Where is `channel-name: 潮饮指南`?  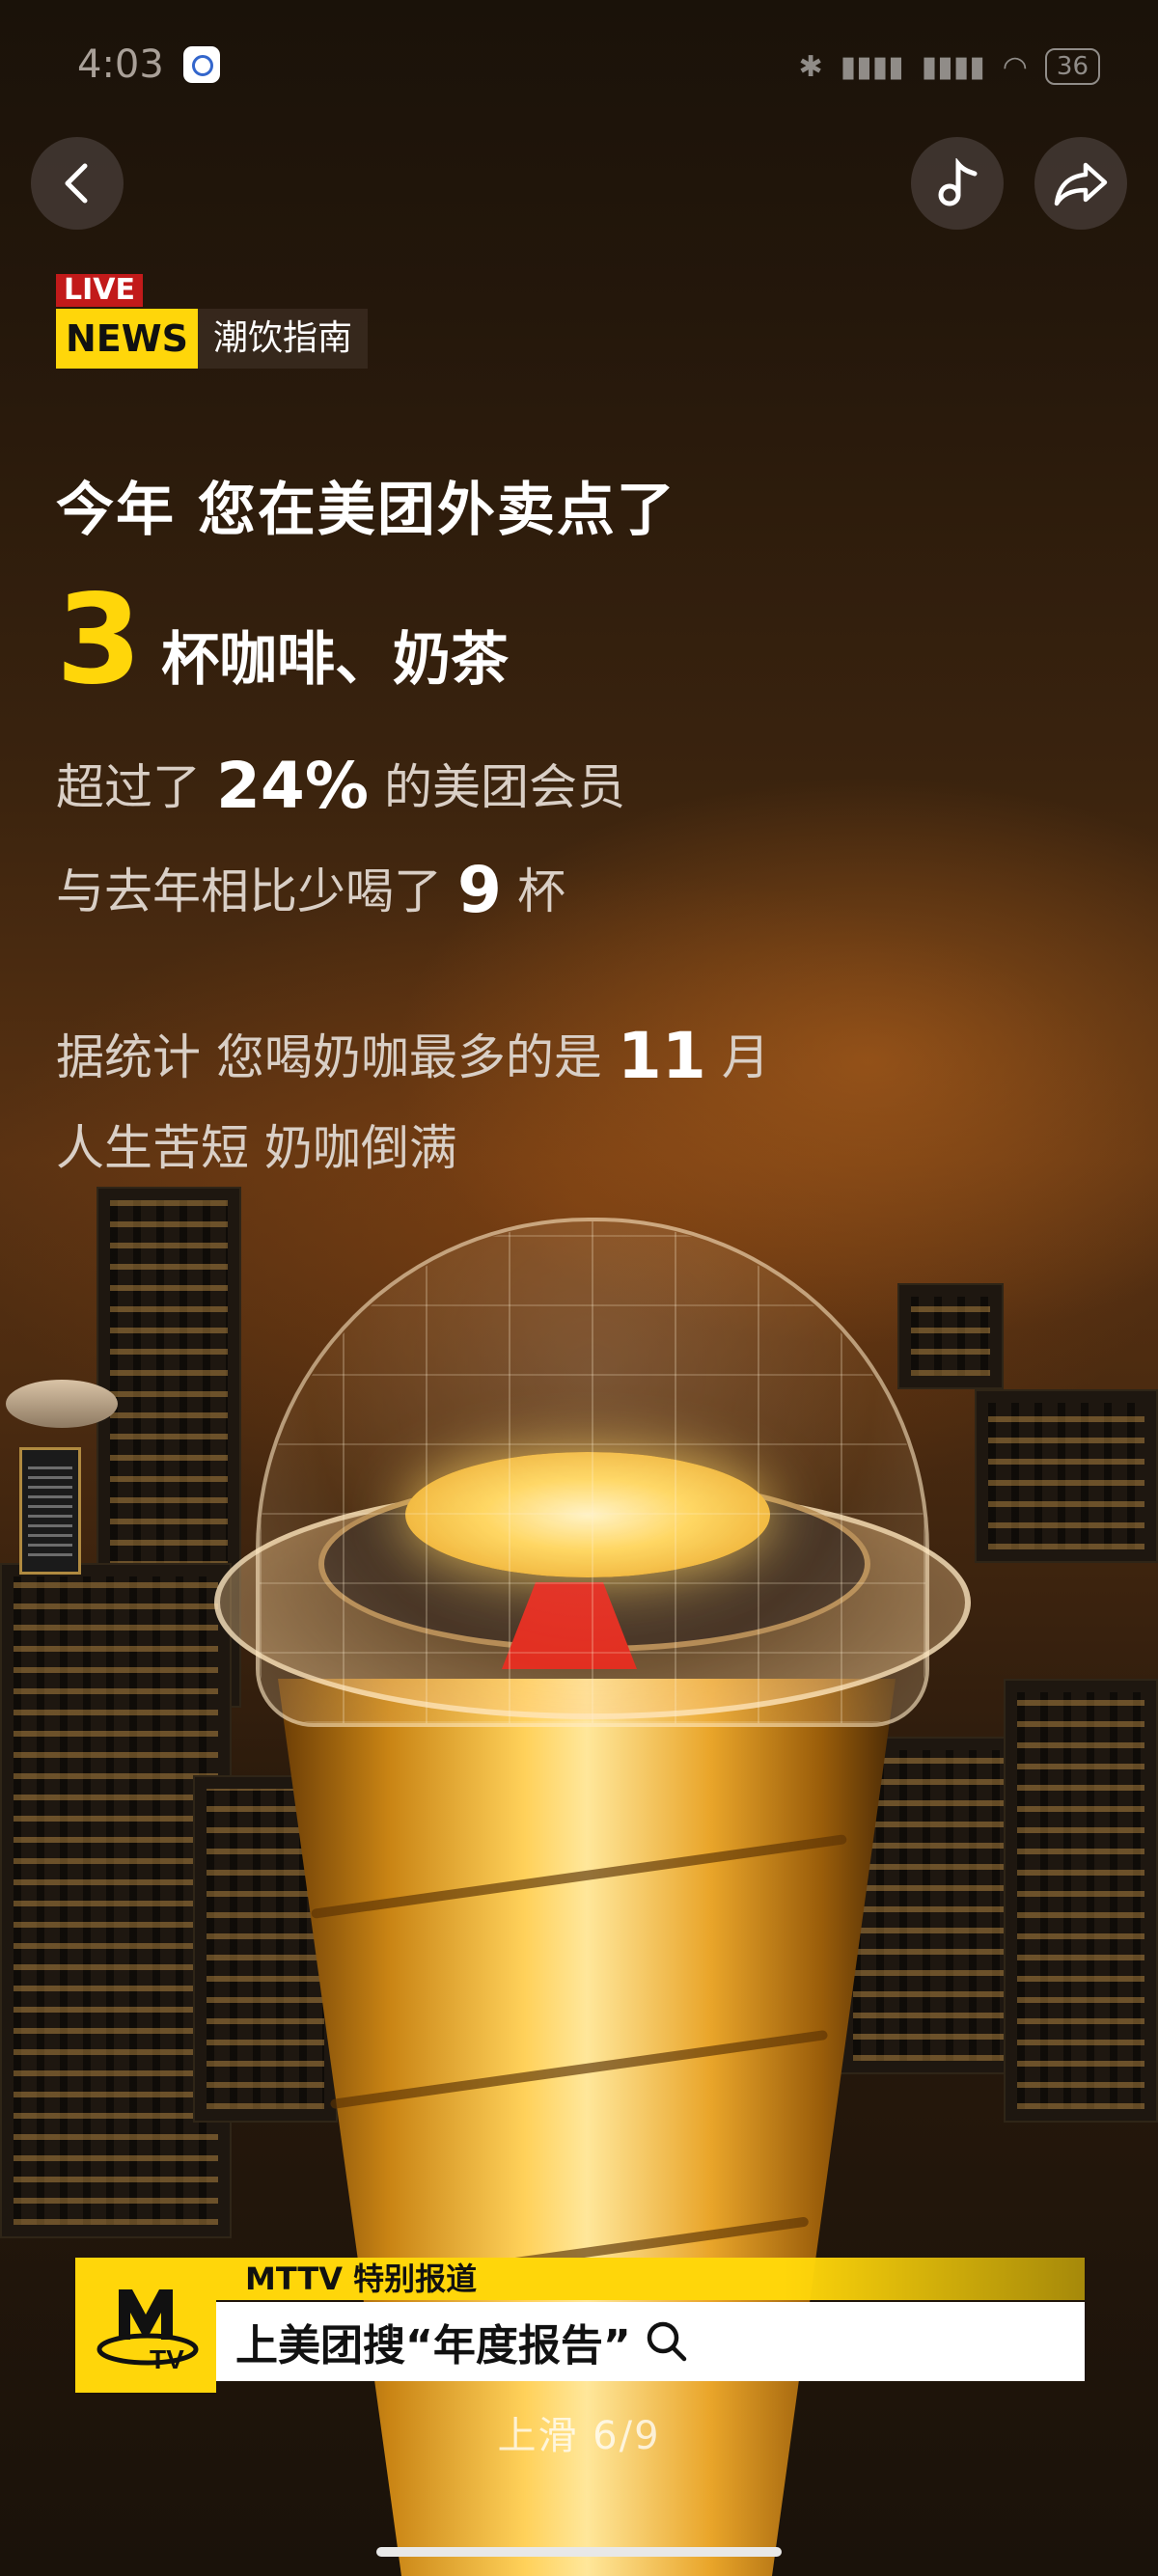
channel-name: 潮饮指南 is located at coordinates (283, 339).